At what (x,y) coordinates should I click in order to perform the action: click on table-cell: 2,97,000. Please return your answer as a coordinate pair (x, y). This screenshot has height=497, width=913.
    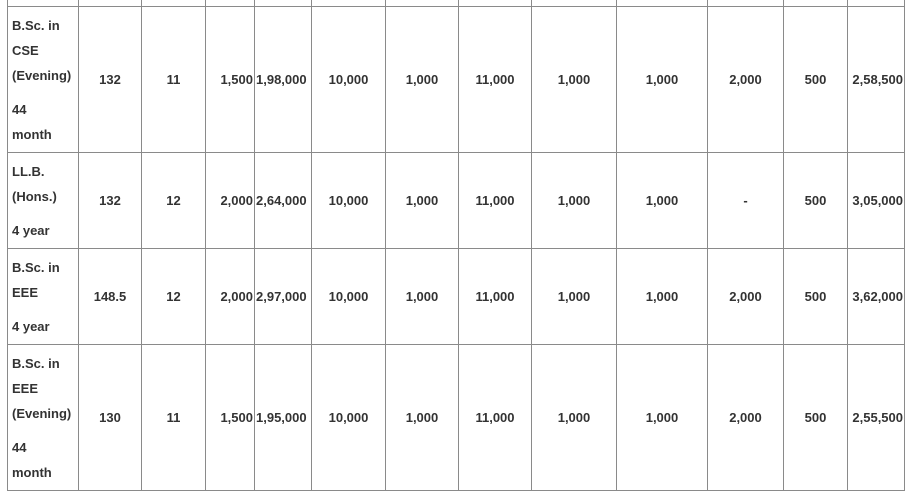
    Looking at the image, I should click on (283, 296).